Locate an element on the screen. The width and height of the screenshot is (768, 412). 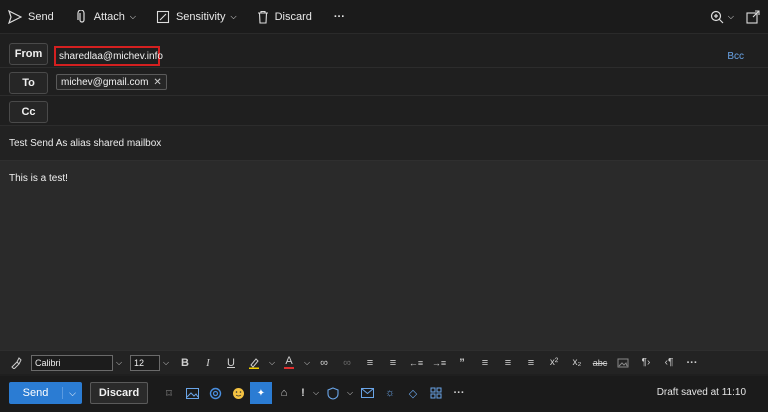
discard-label: Discard is located at coordinates (293, 16).